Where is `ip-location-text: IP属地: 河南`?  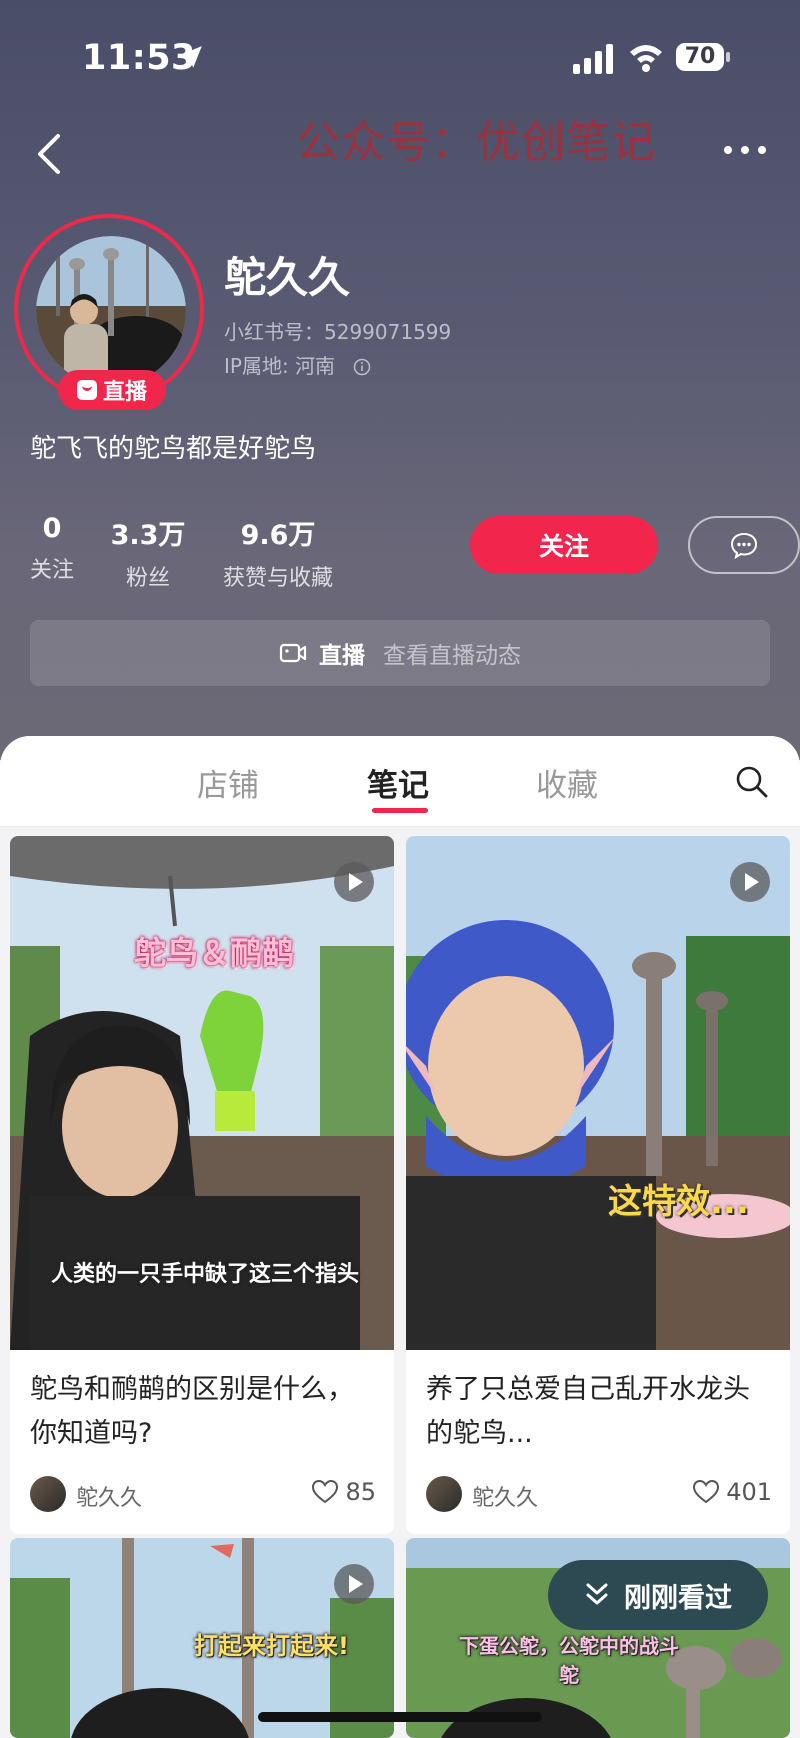
ip-location-text: IP属地: 河南 is located at coordinates (280, 366).